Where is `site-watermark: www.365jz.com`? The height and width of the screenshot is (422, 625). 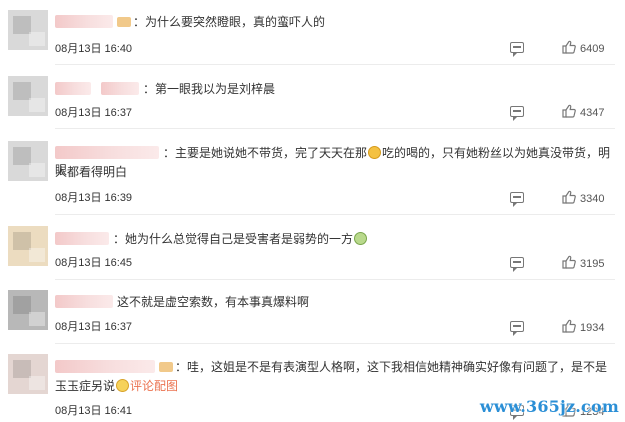
site-watermark: www.365jz.com is located at coordinates (549, 406).